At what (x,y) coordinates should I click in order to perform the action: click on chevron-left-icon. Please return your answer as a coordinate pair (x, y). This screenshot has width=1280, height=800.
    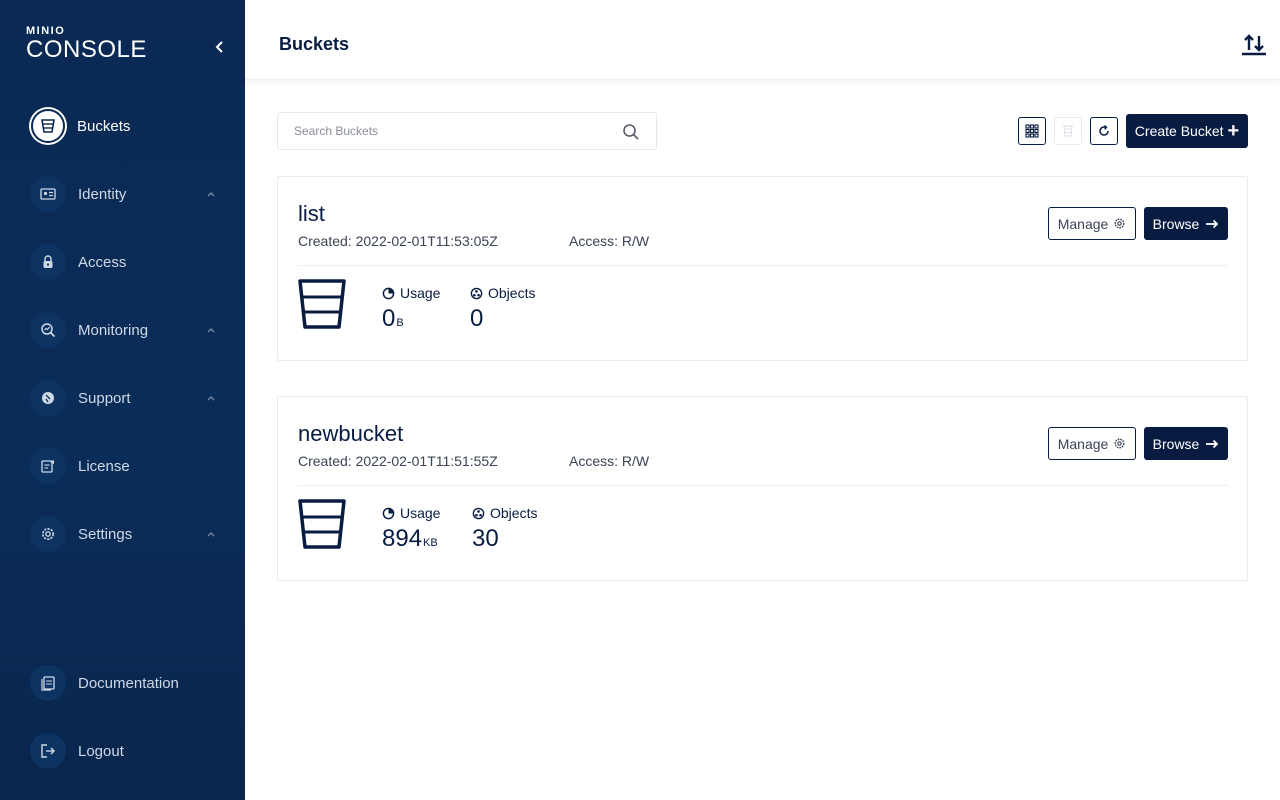
    Looking at the image, I should click on (219, 47).